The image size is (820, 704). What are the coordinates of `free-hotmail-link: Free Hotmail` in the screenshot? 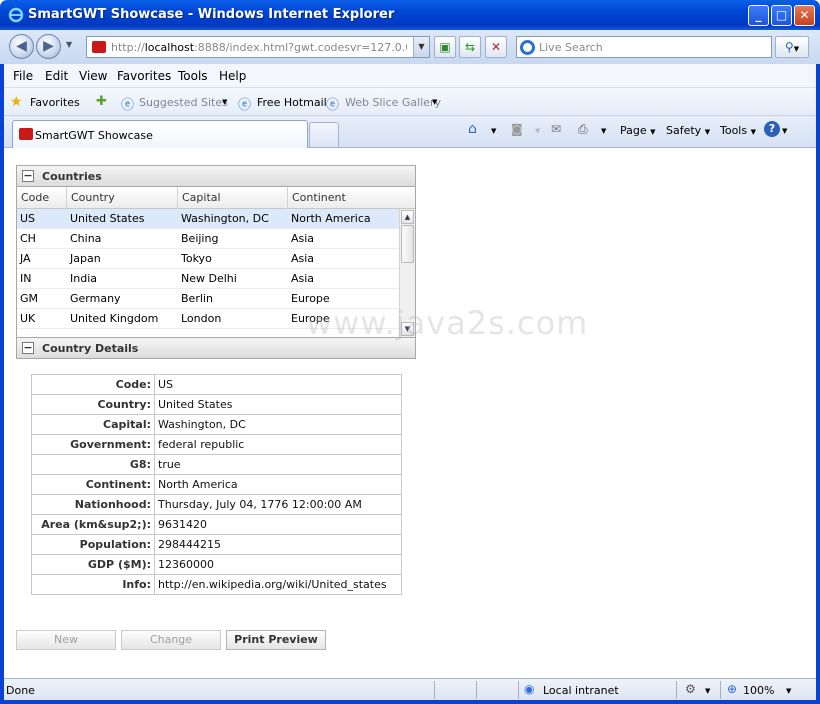 It's located at (292, 102).